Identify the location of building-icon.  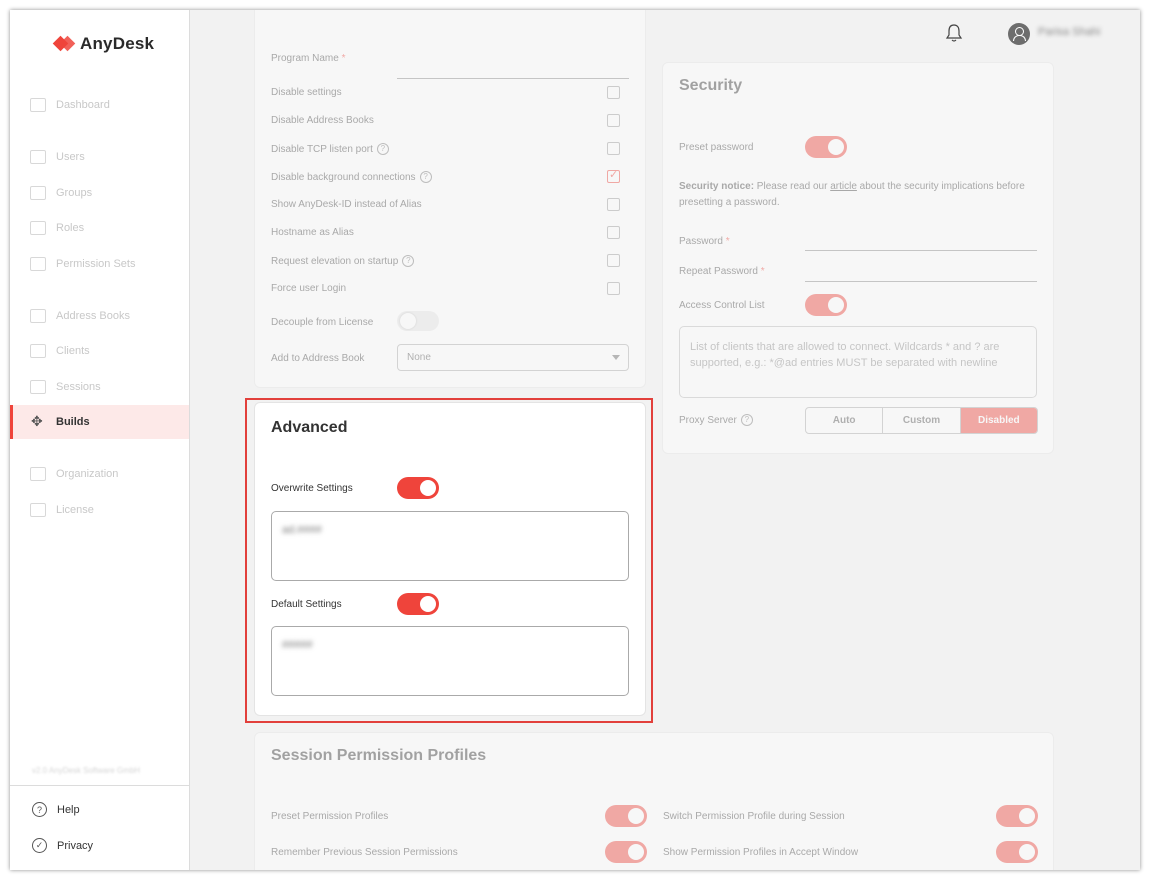
(38, 474).